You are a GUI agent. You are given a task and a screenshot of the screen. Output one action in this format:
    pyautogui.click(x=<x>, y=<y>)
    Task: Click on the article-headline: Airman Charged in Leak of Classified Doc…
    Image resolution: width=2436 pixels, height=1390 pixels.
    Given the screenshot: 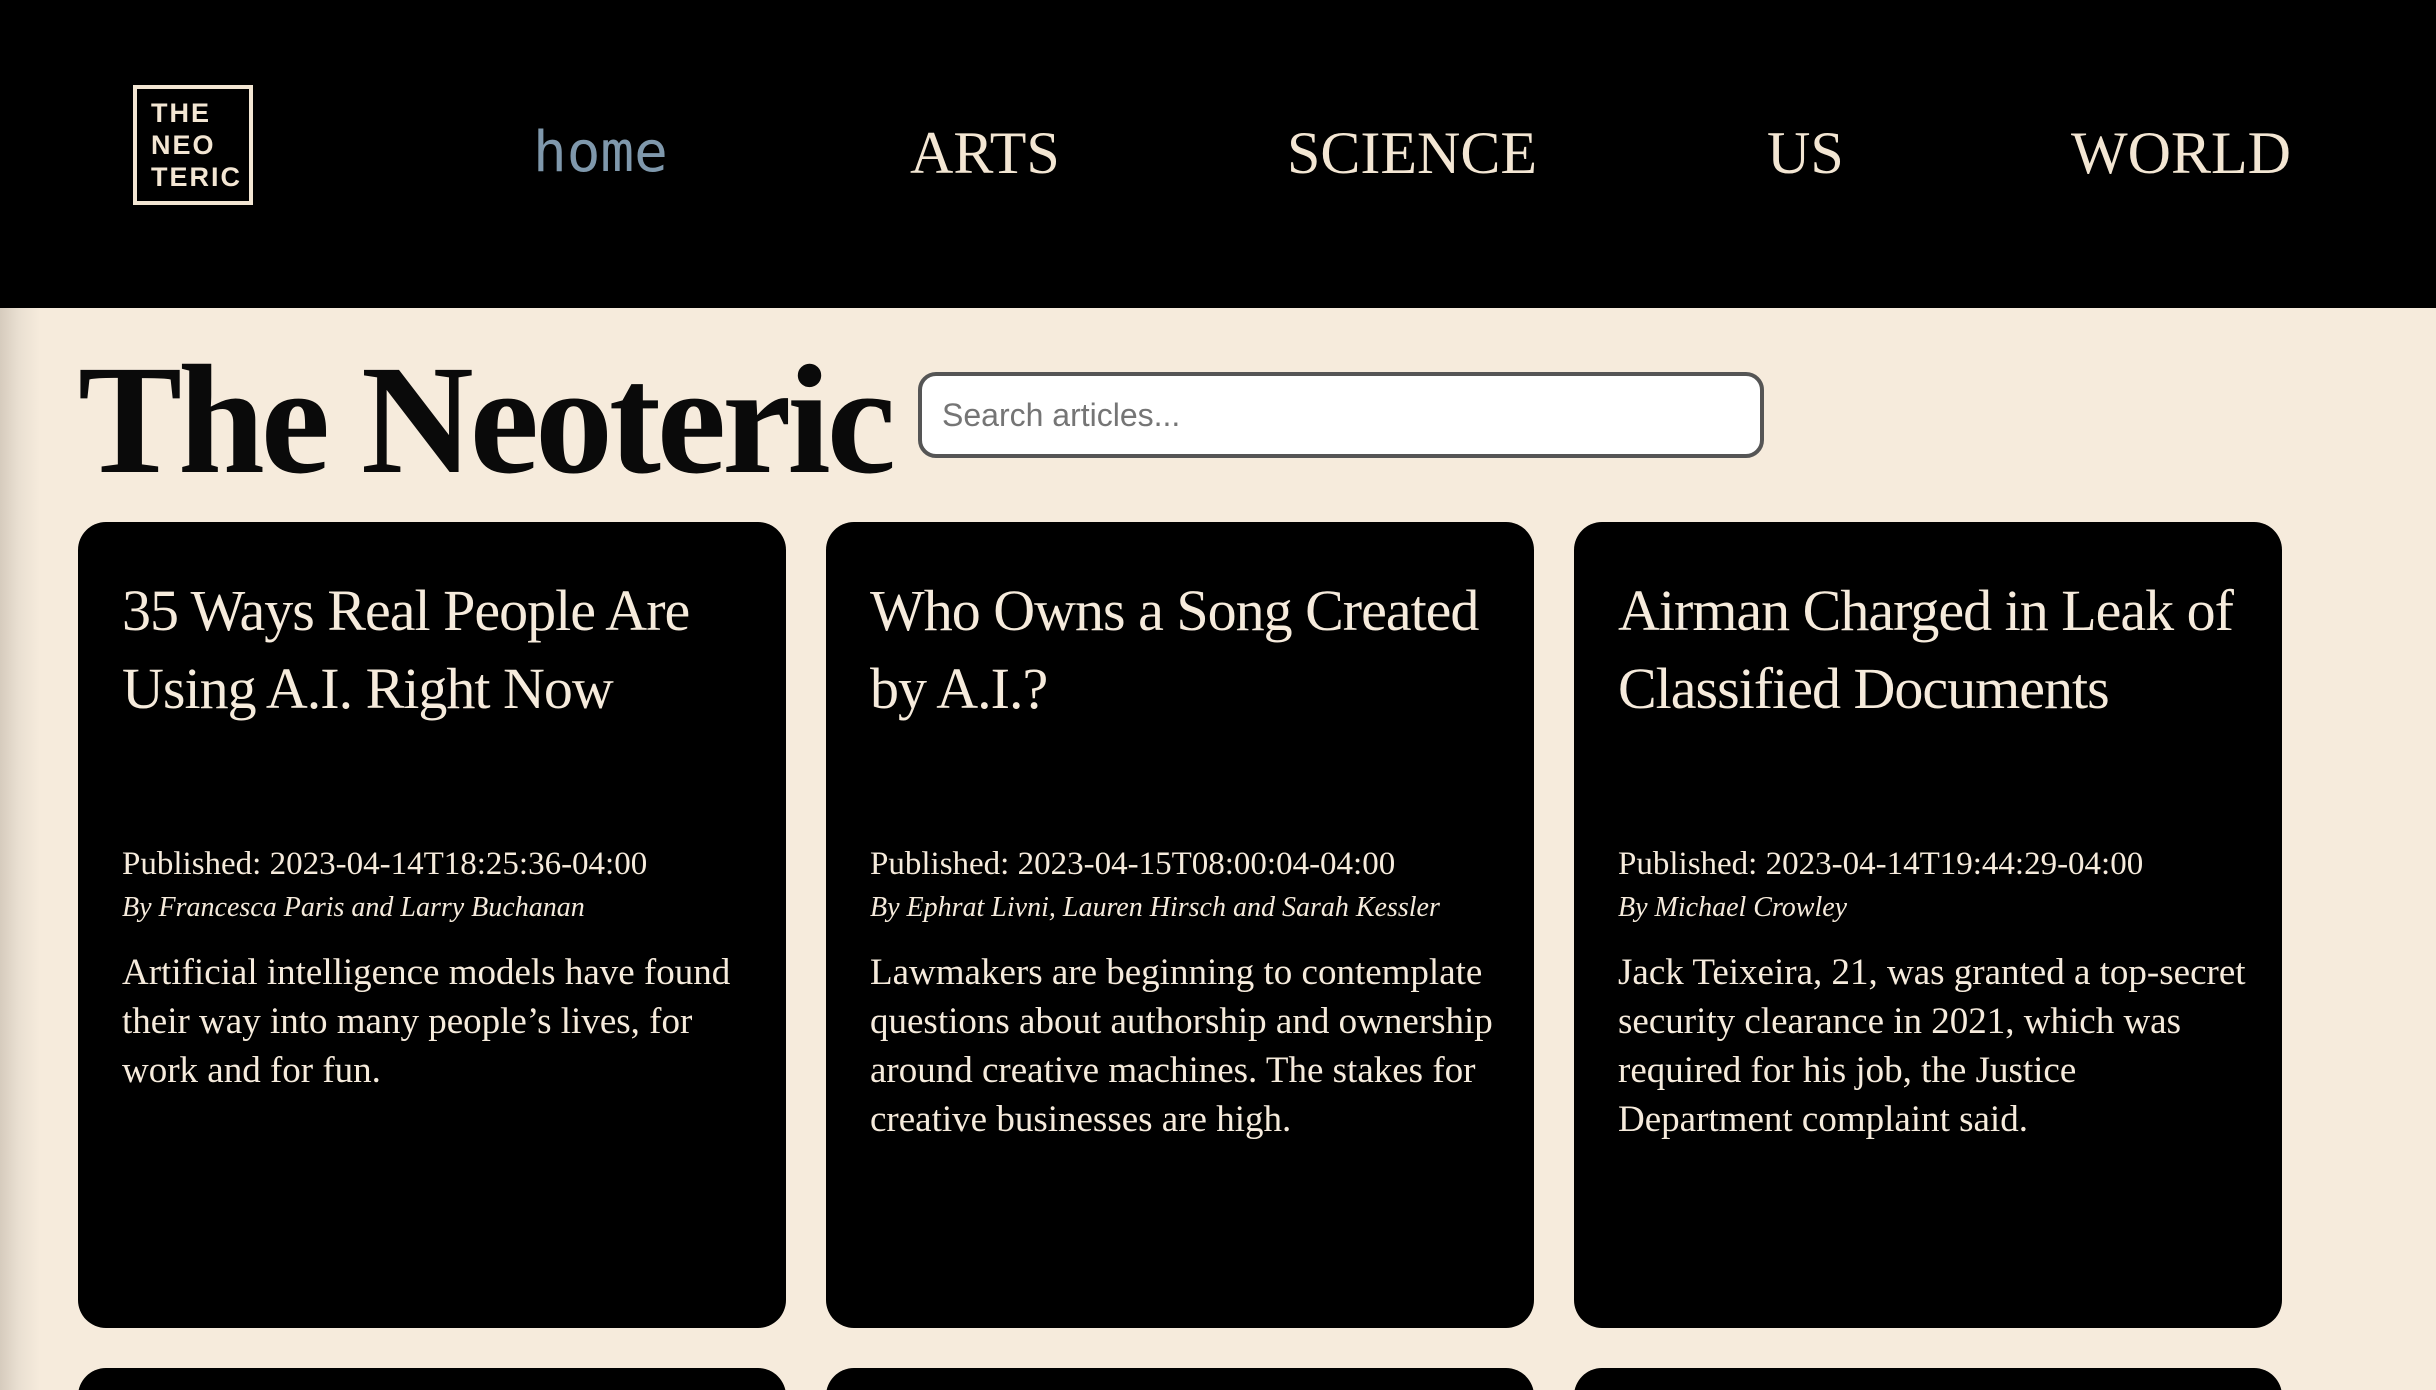 What is the action you would take?
    pyautogui.click(x=1935, y=707)
    